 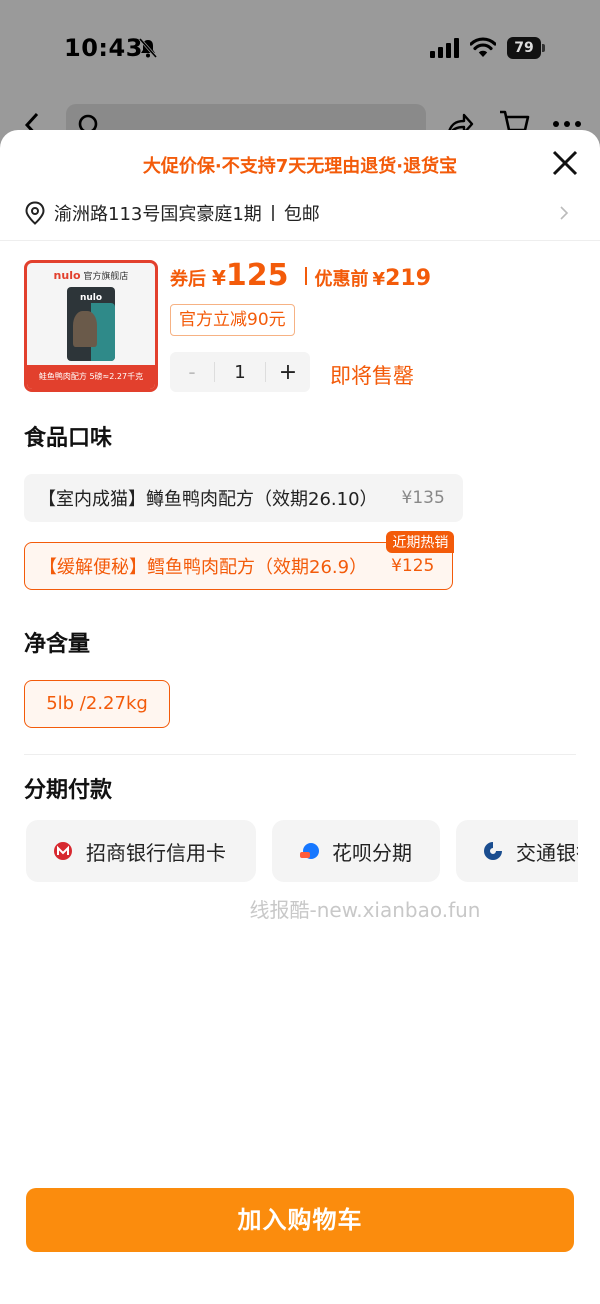 I want to click on quantity-value: 1, so click(x=240, y=372).